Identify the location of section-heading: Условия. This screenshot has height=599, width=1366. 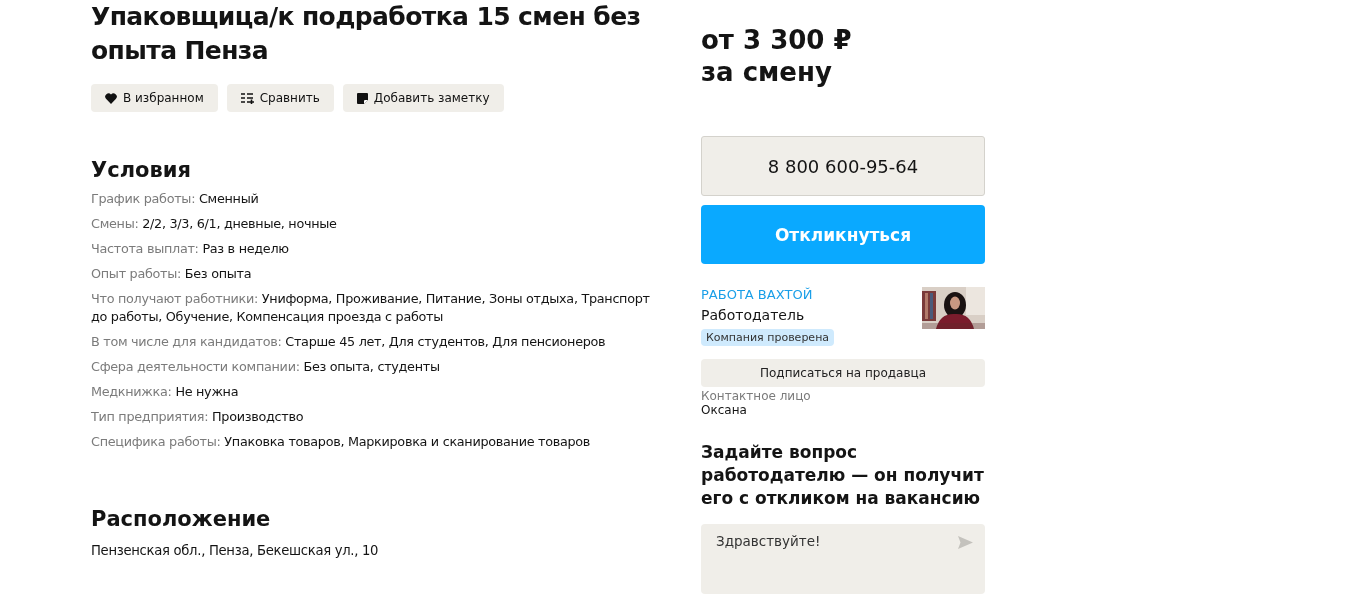
(141, 170).